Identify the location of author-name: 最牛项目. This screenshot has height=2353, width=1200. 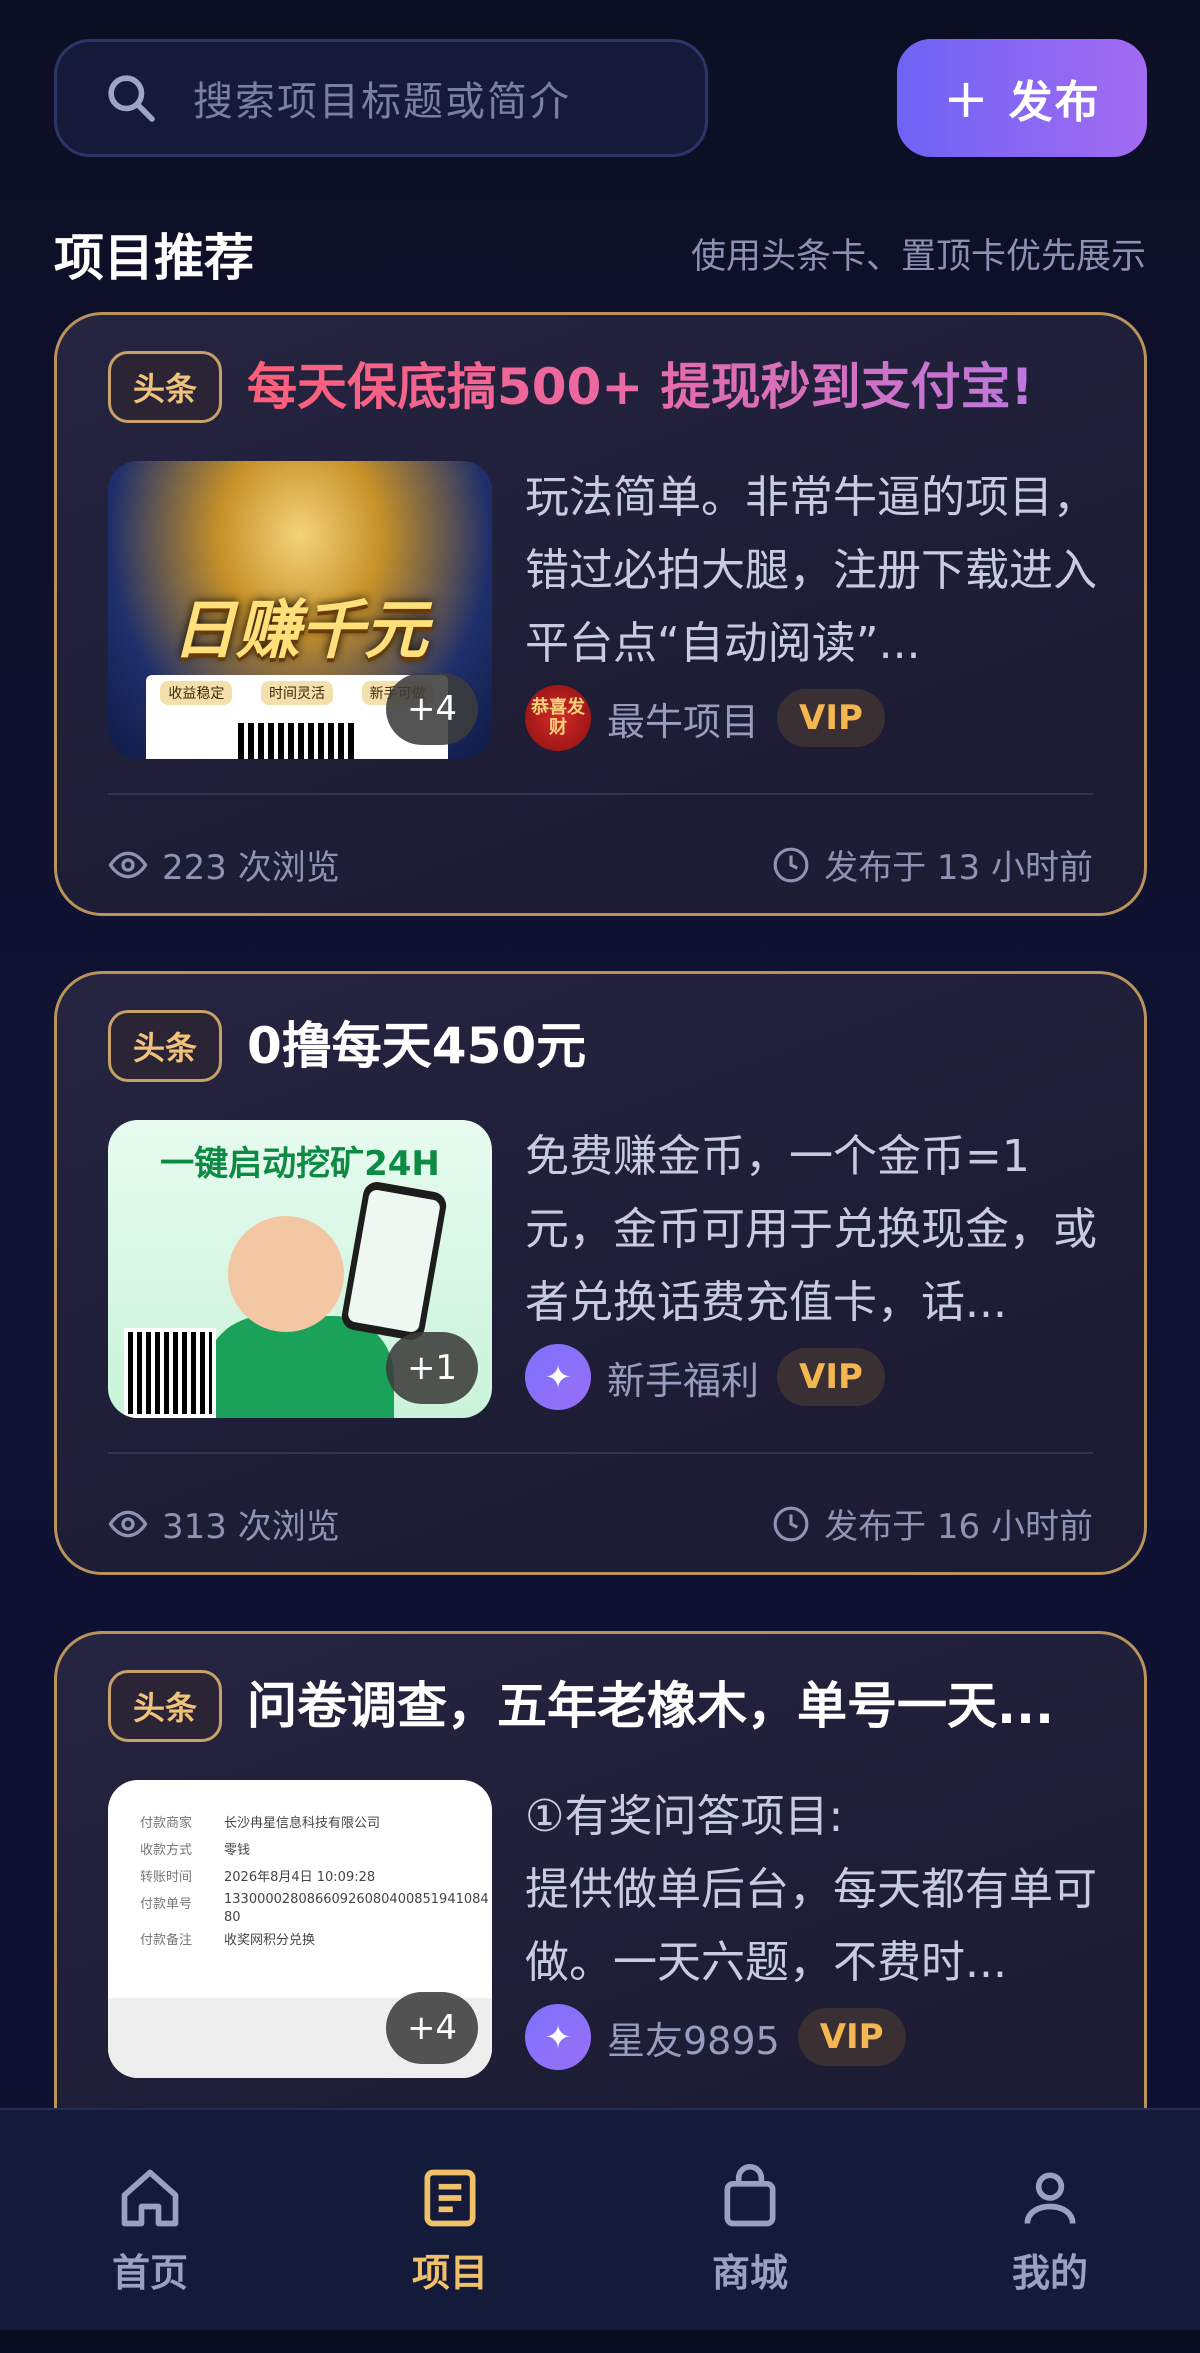
(683, 721).